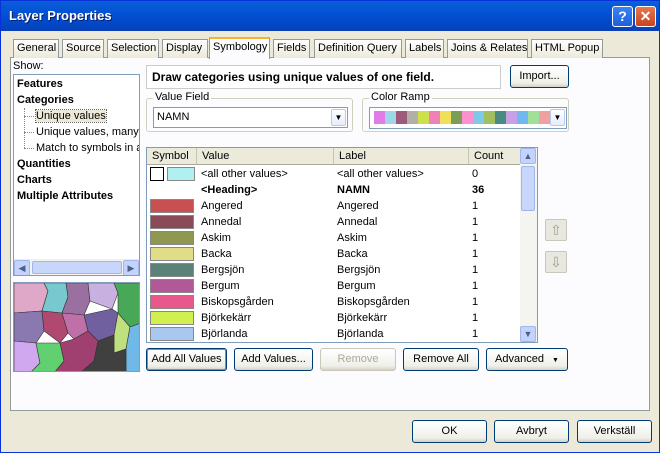 The width and height of the screenshot is (660, 453). I want to click on table-row: Björkekärr Björkekärr 1, so click(334, 318).